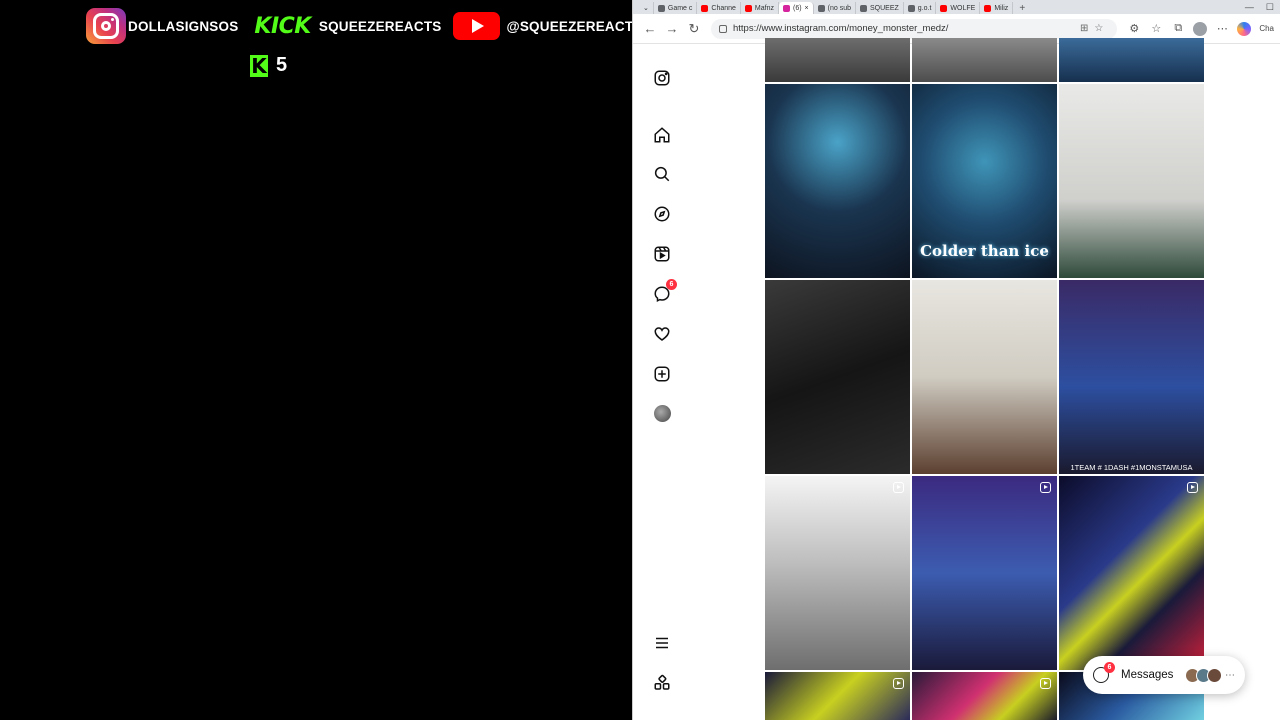  Describe the element at coordinates (984, 181) in the screenshot. I see `post-tile-colder-than-ice: Colder than ice` at that location.